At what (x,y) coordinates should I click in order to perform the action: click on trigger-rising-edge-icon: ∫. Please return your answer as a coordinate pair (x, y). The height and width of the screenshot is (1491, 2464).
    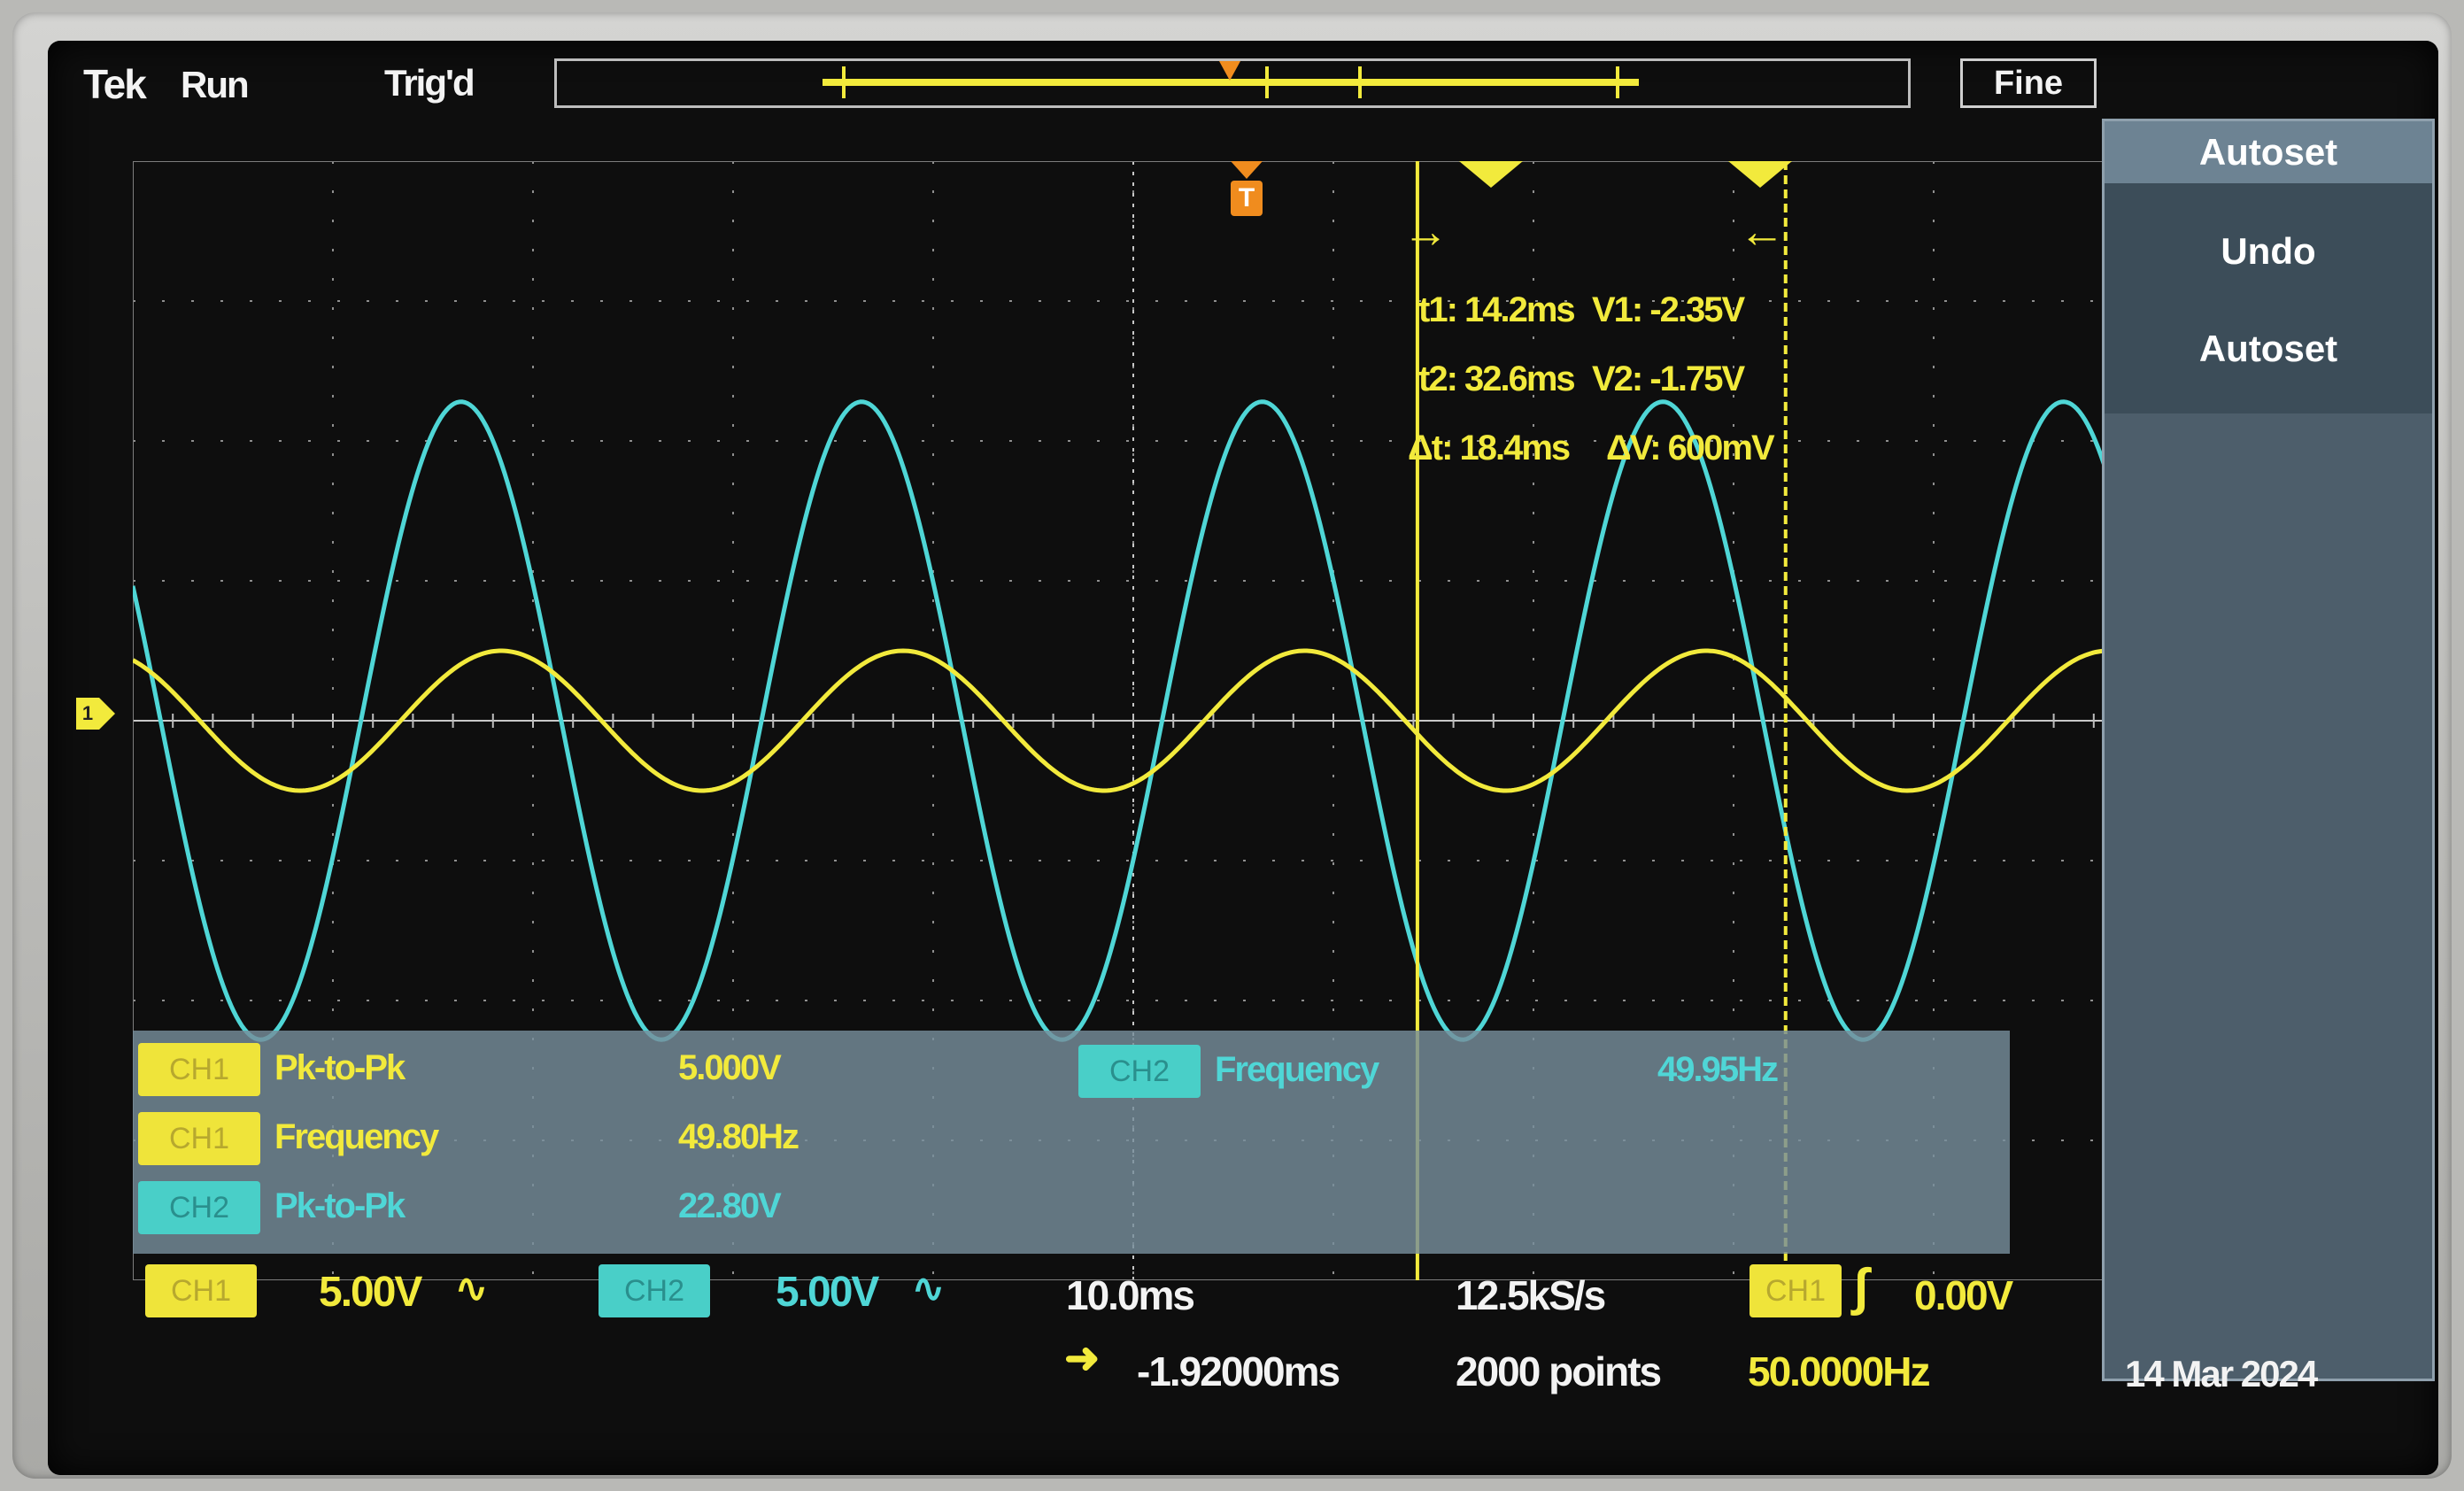
    Looking at the image, I should click on (1861, 1287).